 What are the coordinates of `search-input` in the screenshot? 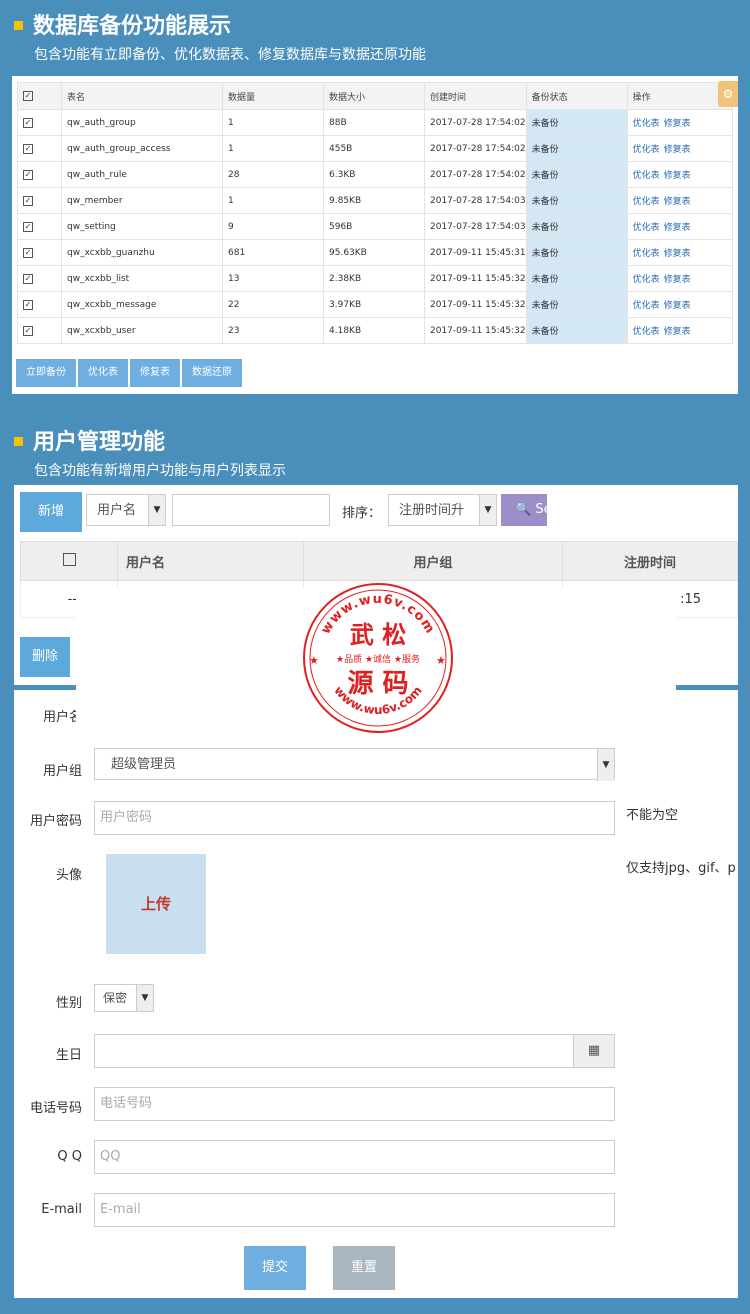 It's located at (251, 510).